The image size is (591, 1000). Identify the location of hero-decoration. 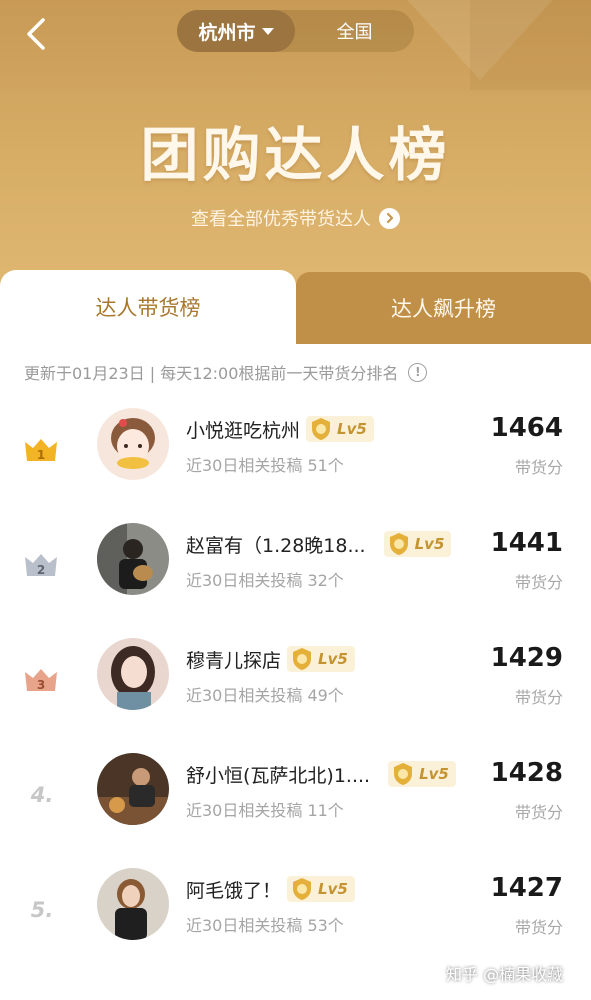
(530, 45).